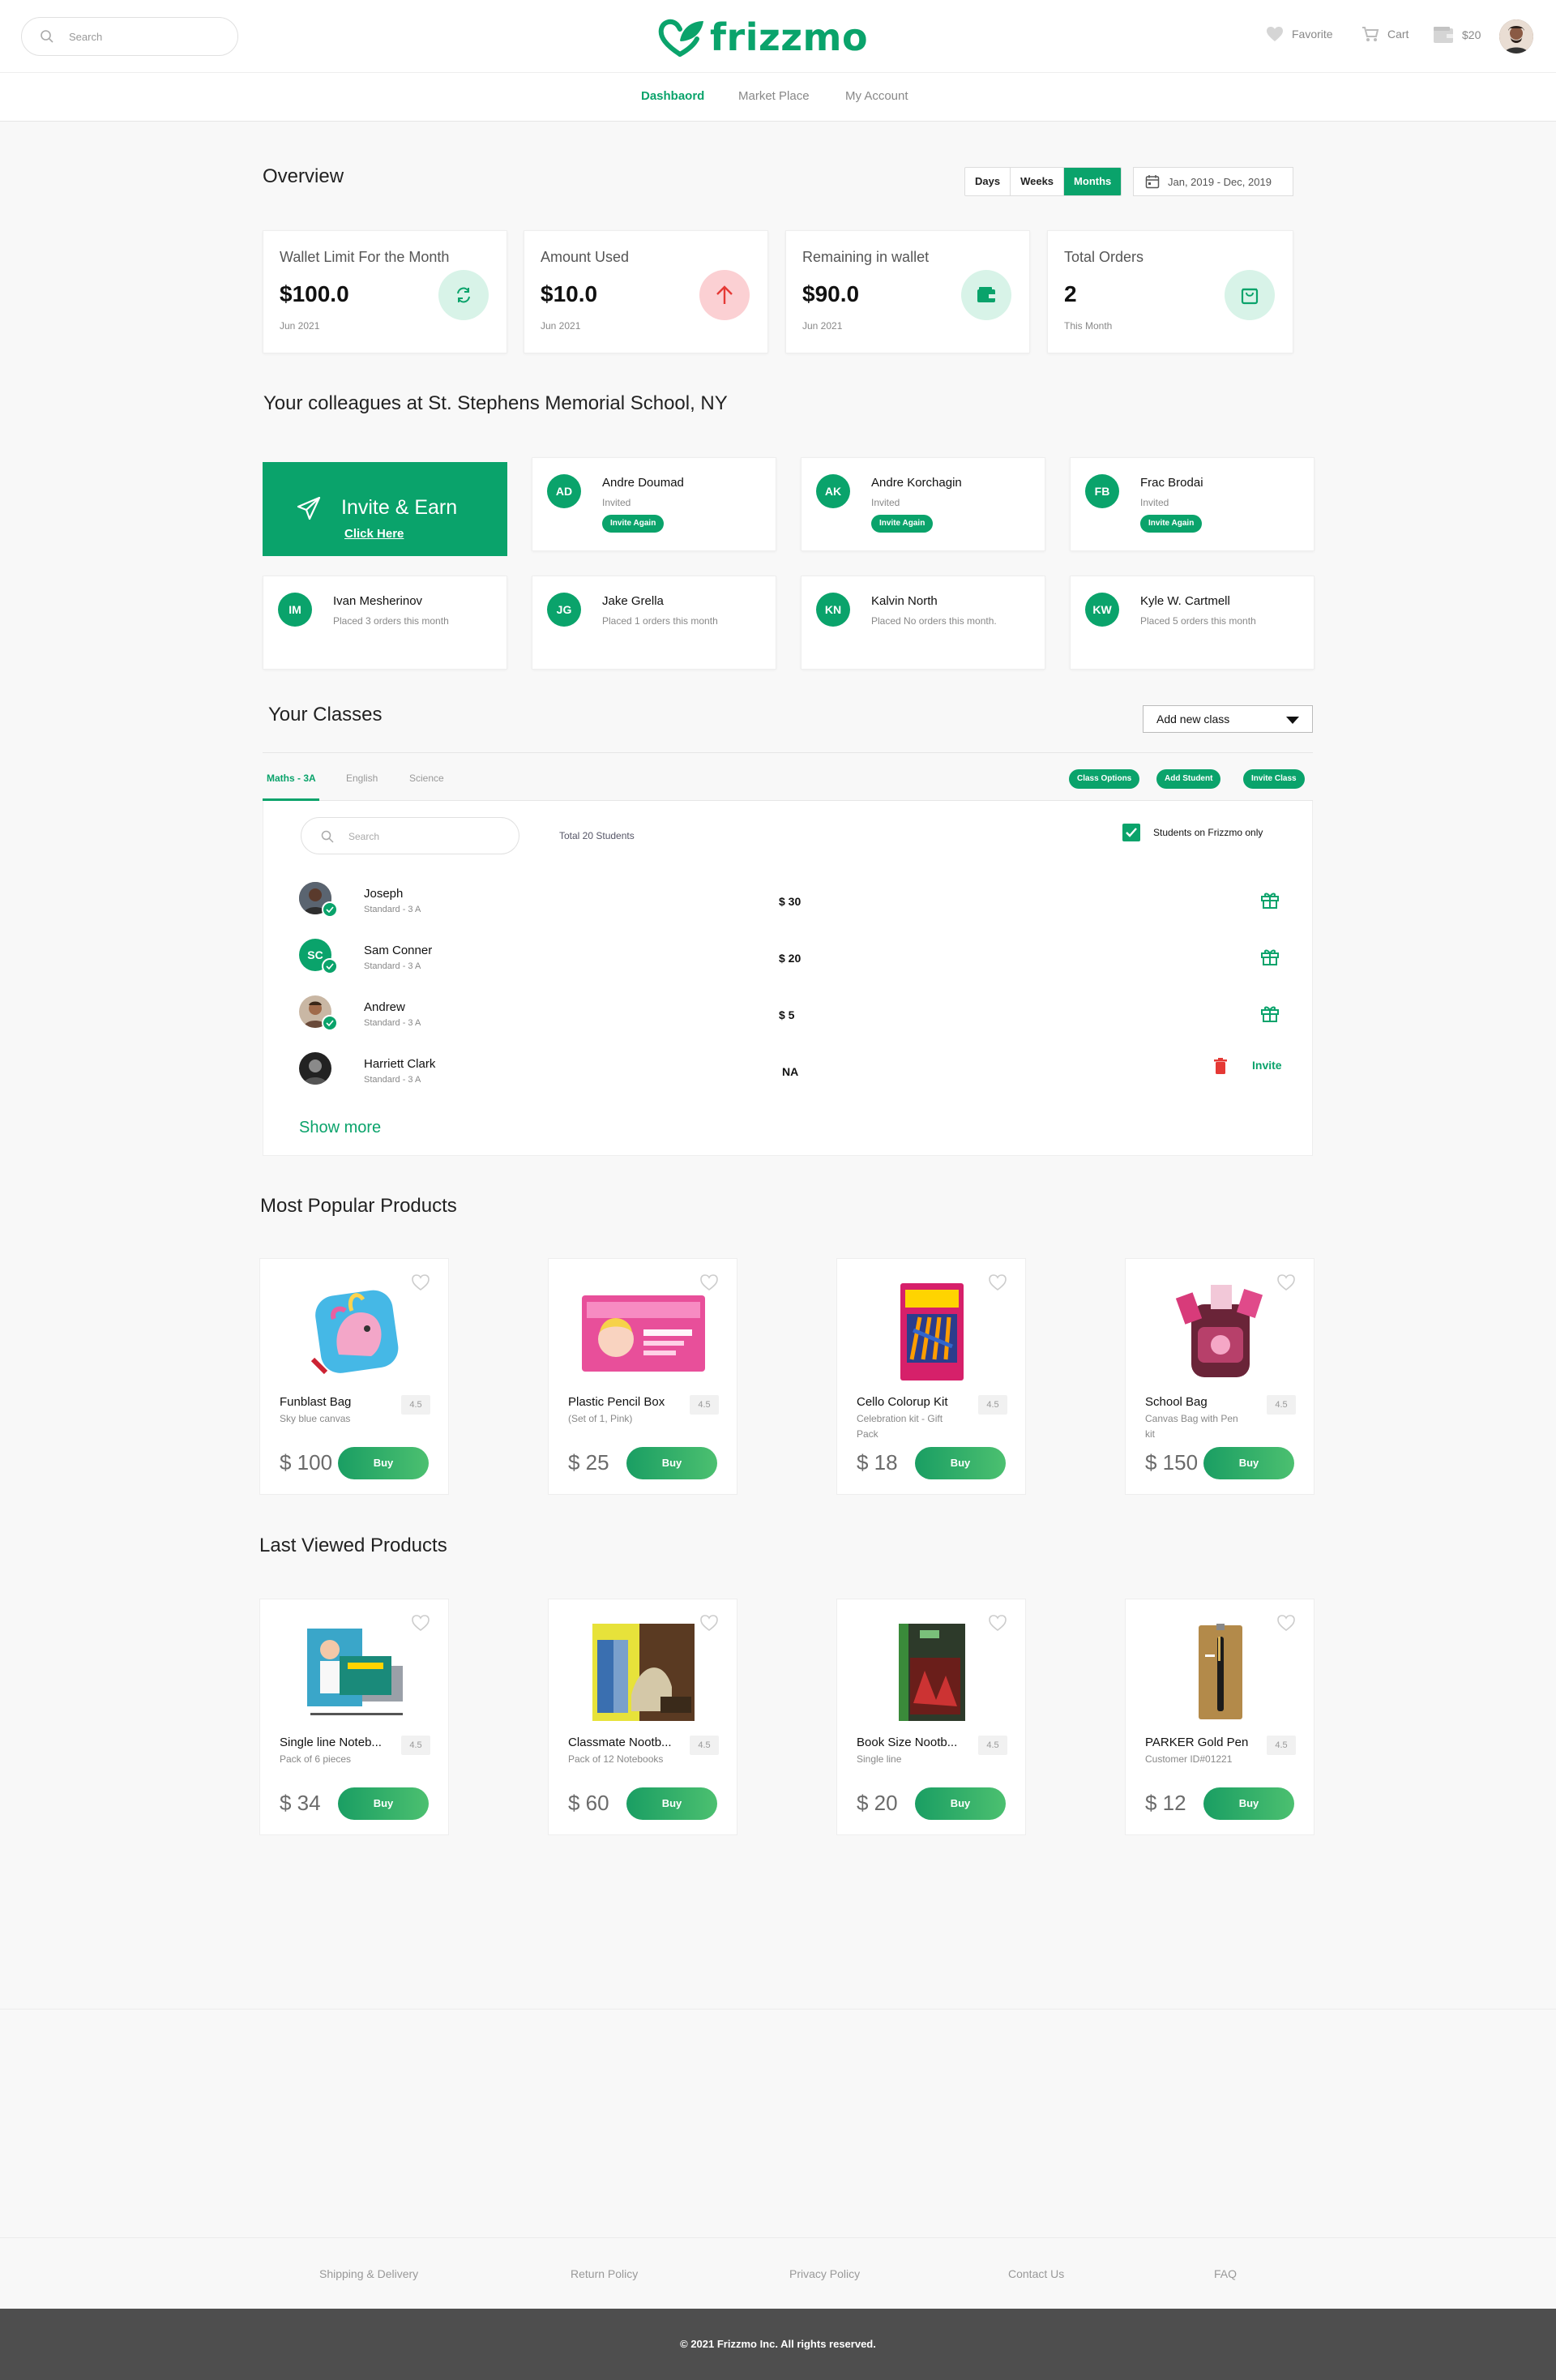  I want to click on colleague-name: Andre Korchagin, so click(916, 483).